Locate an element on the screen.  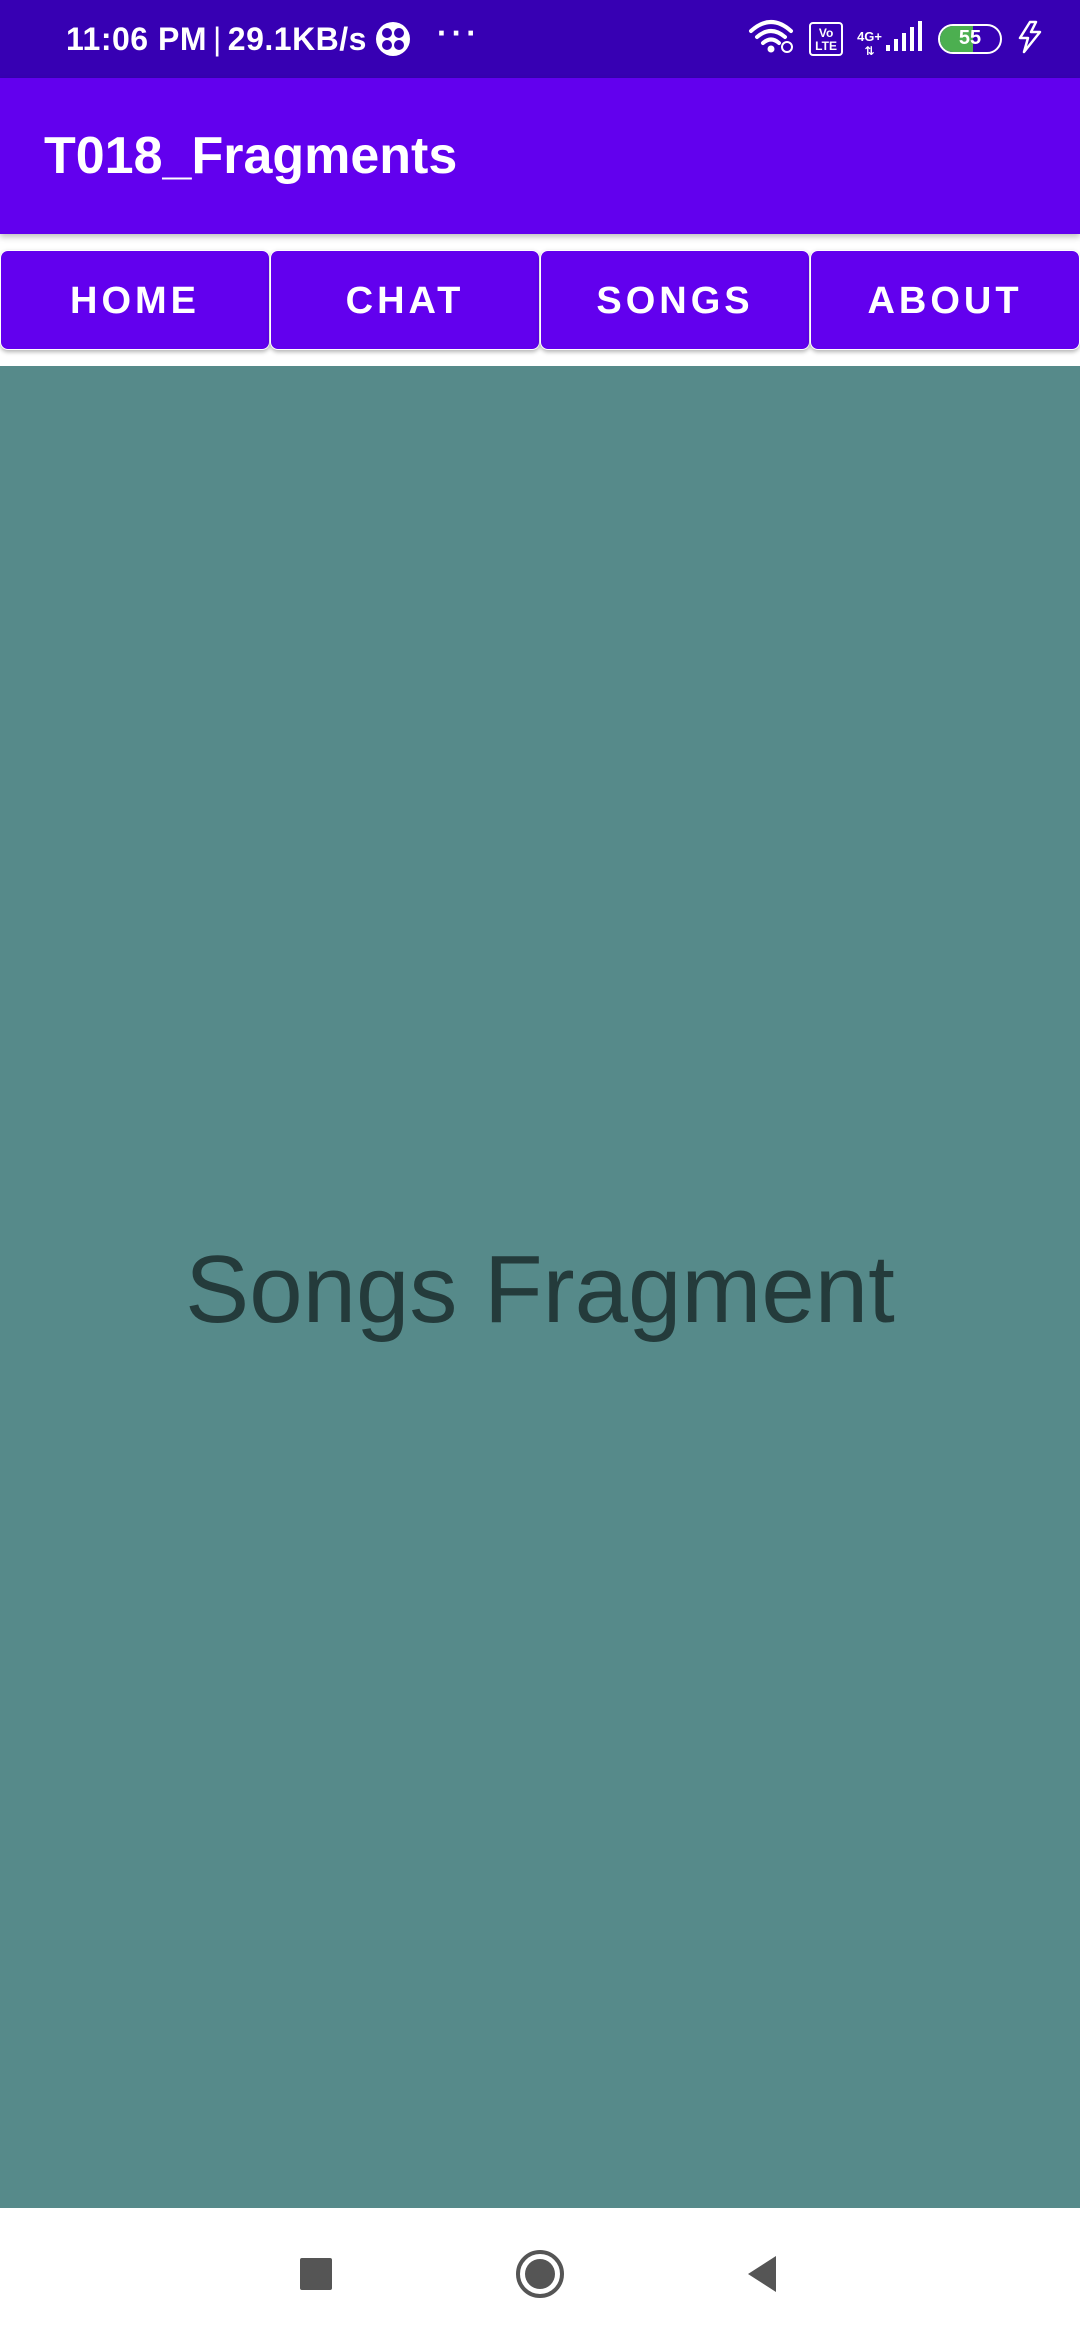
battery-percent: 55 is located at coordinates (970, 38).